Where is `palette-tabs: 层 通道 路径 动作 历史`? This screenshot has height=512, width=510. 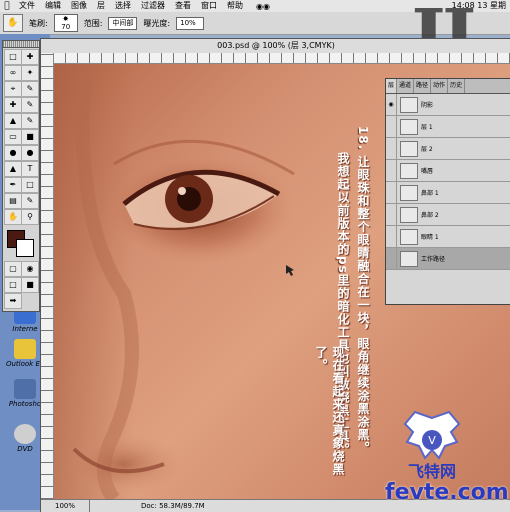
palette-tabs: 层 通道 路径 动作 历史 is located at coordinates (448, 86).